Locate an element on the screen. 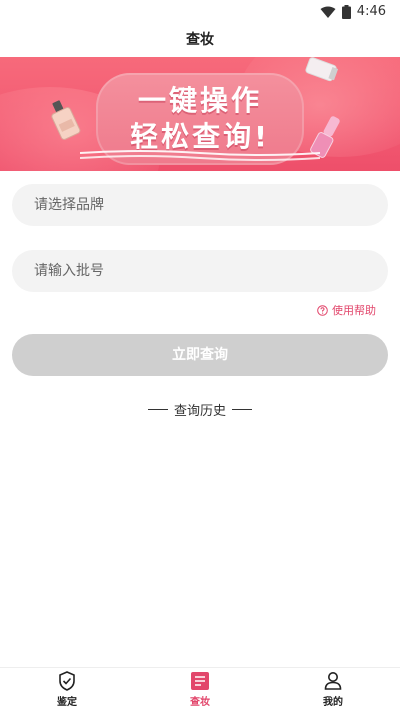  bottom-tab-bar: 鉴定 查妆 我的 is located at coordinates (200, 688).